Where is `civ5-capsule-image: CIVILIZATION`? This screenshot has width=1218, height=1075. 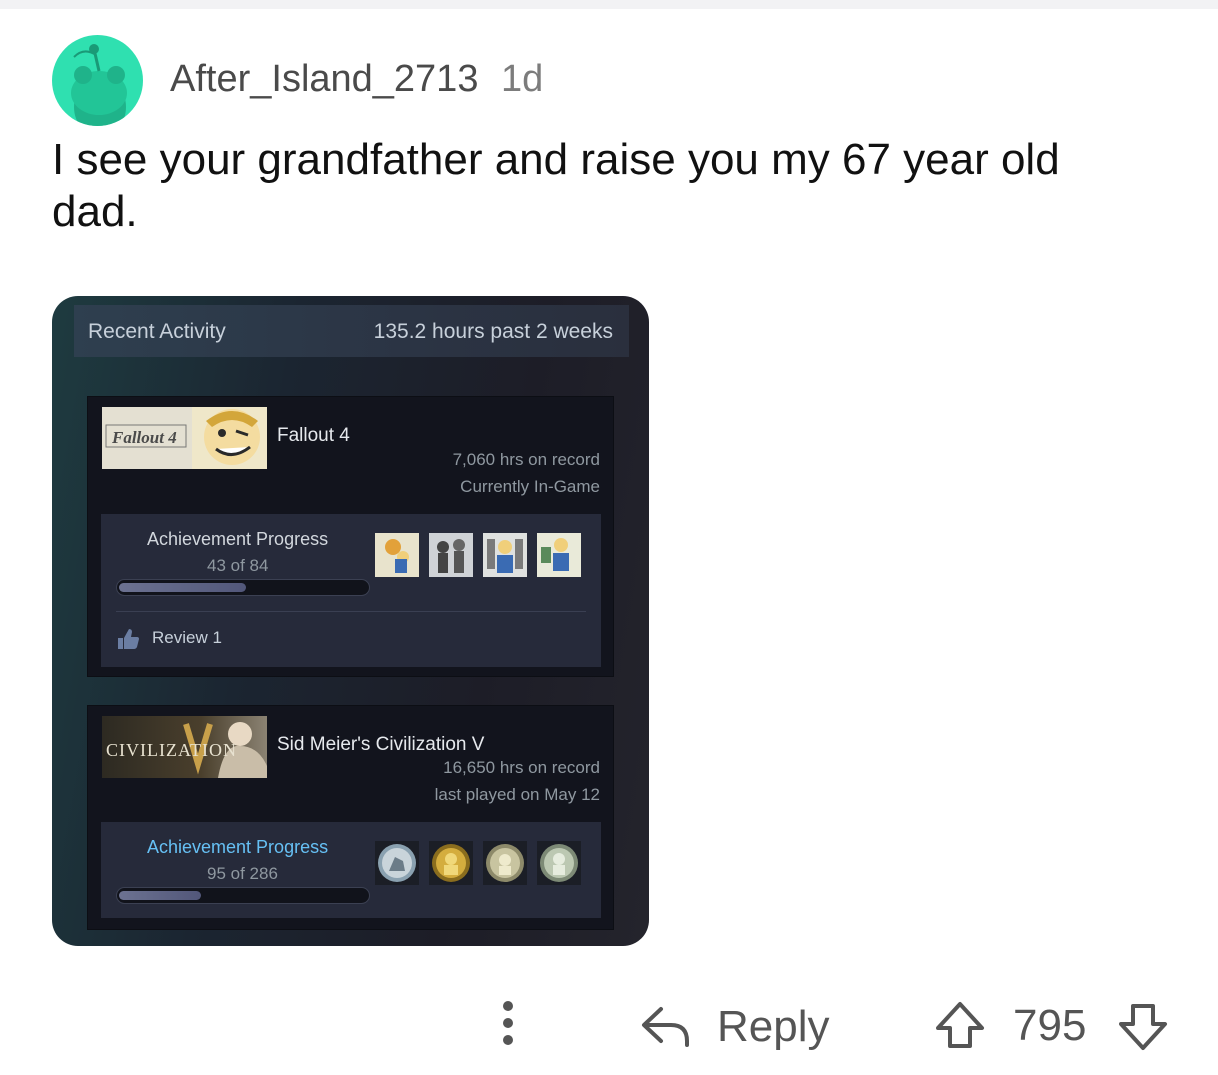 civ5-capsule-image: CIVILIZATION is located at coordinates (184, 747).